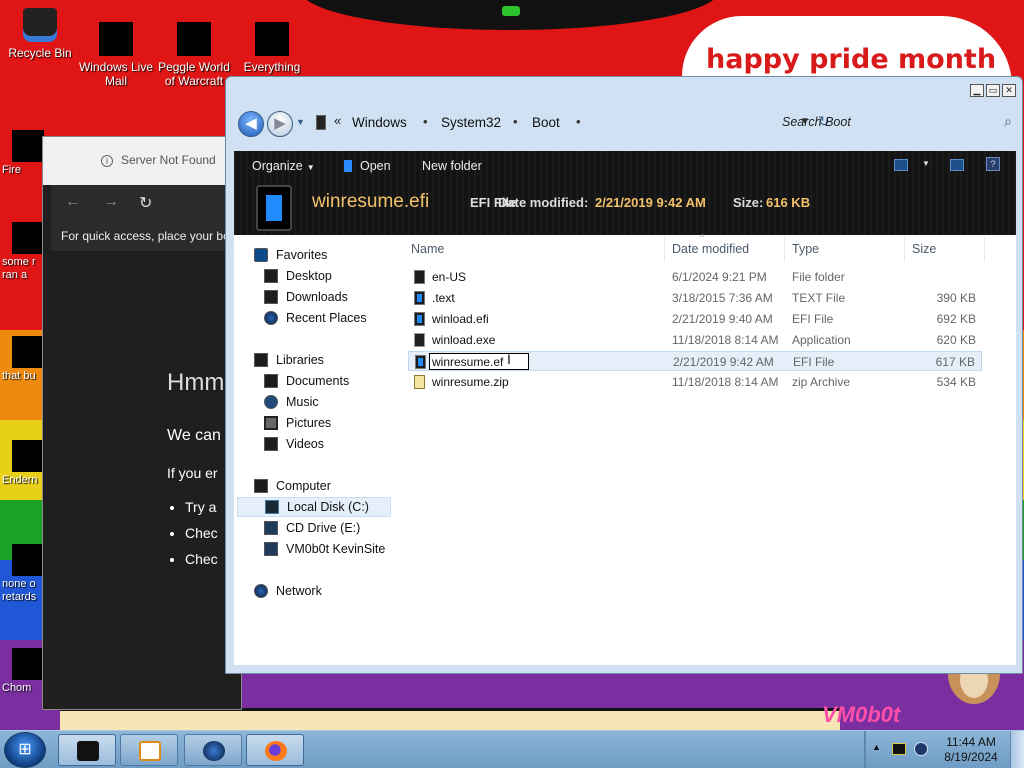  Describe the element at coordinates (805, 249) in the screenshot. I see `column-header-type: Type` at that location.